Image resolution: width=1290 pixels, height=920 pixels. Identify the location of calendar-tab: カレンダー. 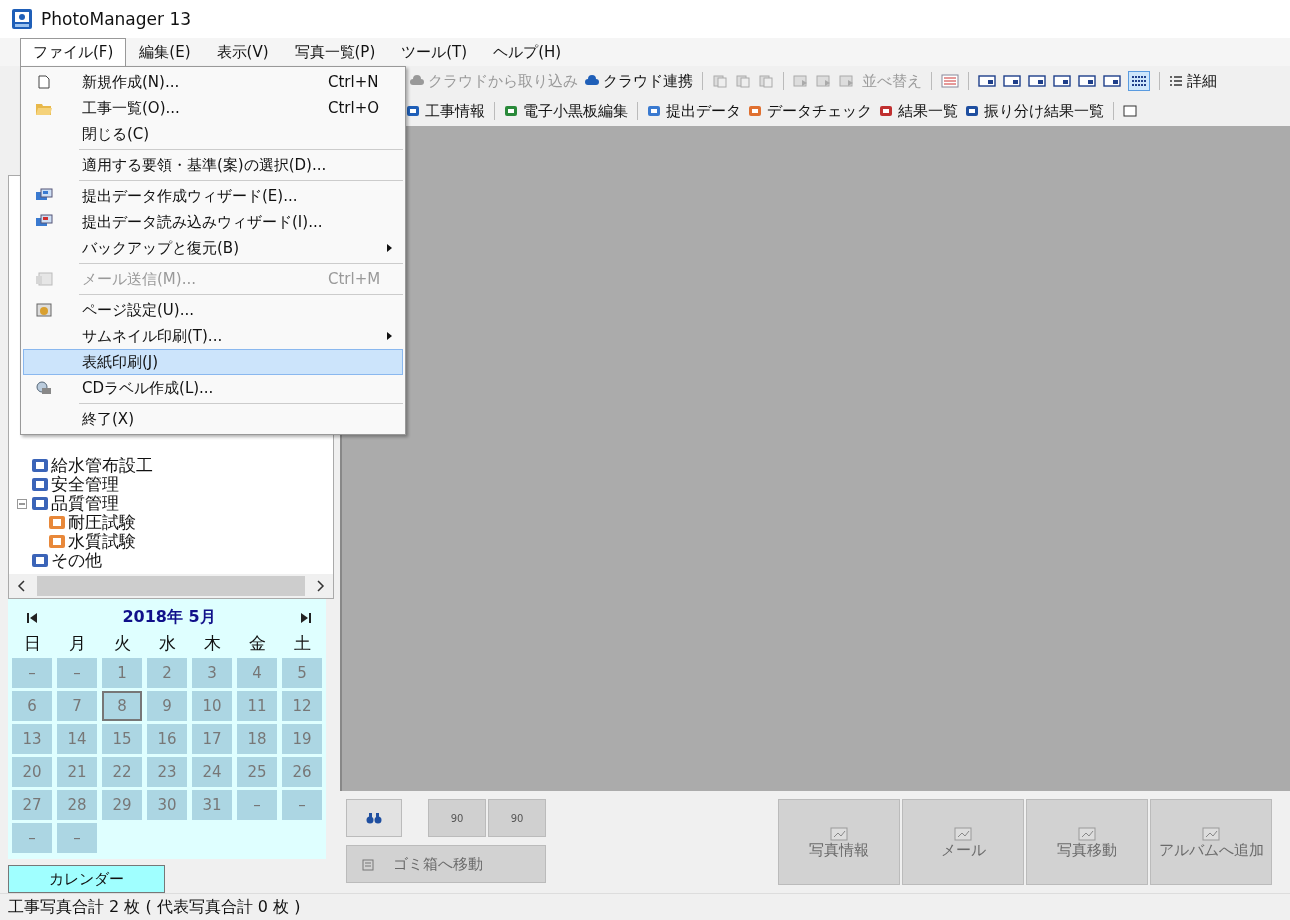
(86, 879).